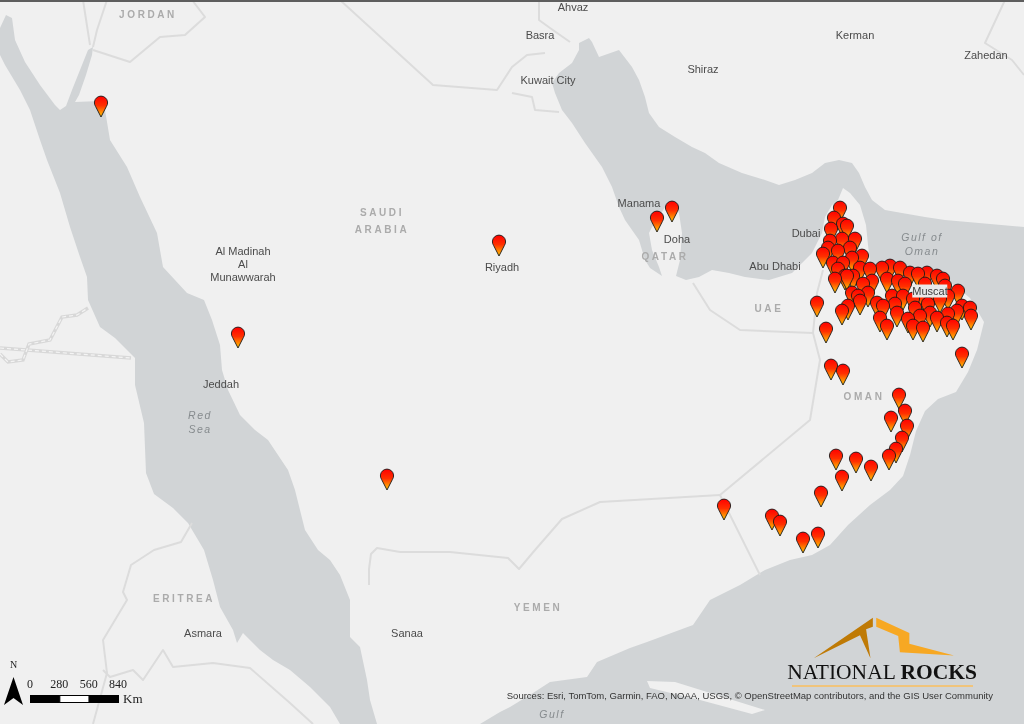 This screenshot has width=1024, height=724. What do you see at coordinates (986, 55) in the screenshot?
I see `city-label: Zahedan` at bounding box center [986, 55].